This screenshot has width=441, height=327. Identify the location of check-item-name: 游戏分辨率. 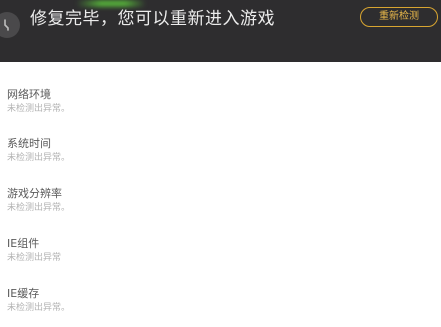
(34, 193).